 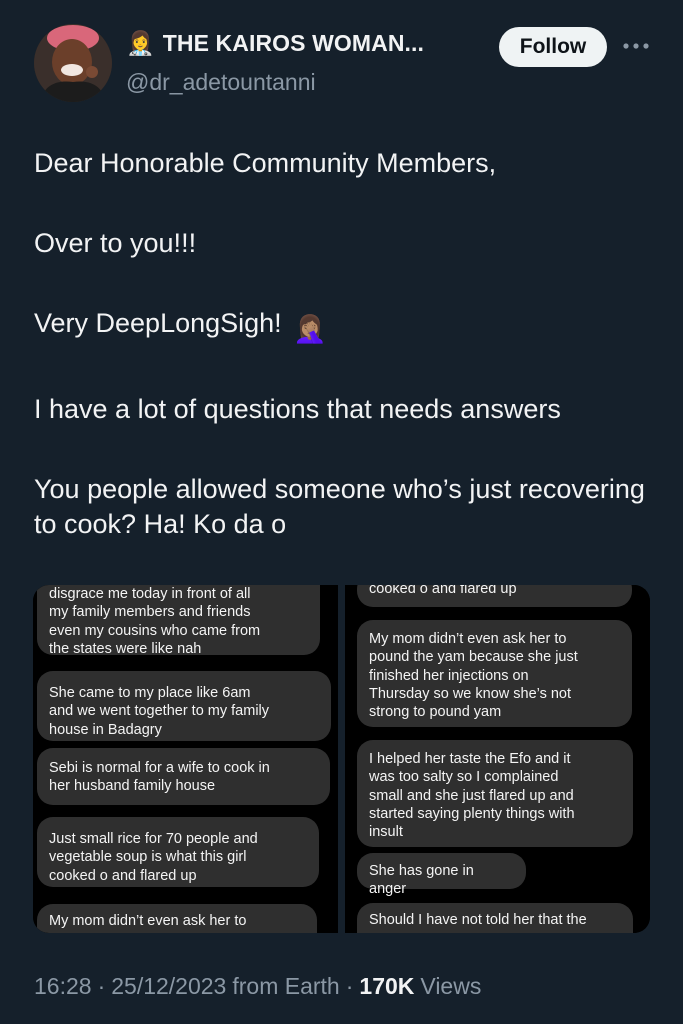 I want to click on tweet-paragraph: Very DeepLongSigh! 🤦🏽‍♀️, so click(x=344, y=326).